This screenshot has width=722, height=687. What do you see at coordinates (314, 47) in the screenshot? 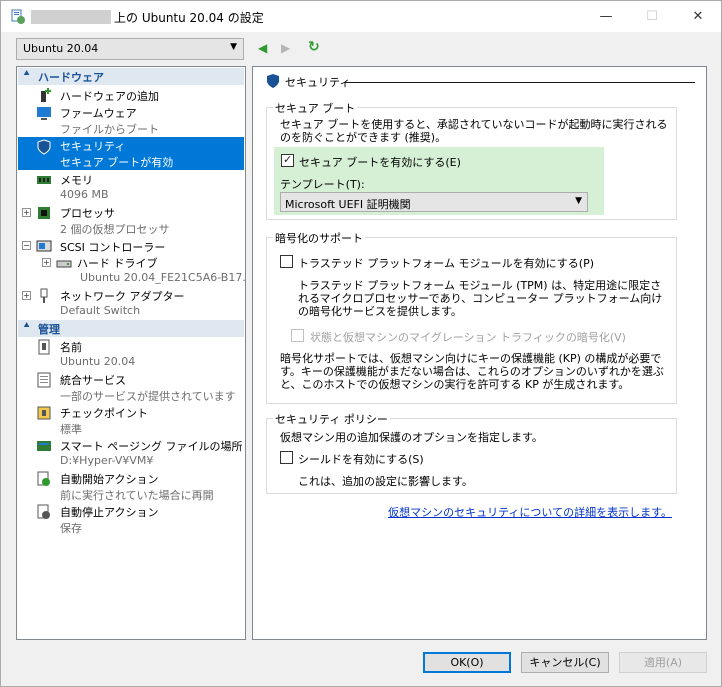
I see `refresh-icon: ↻` at bounding box center [314, 47].